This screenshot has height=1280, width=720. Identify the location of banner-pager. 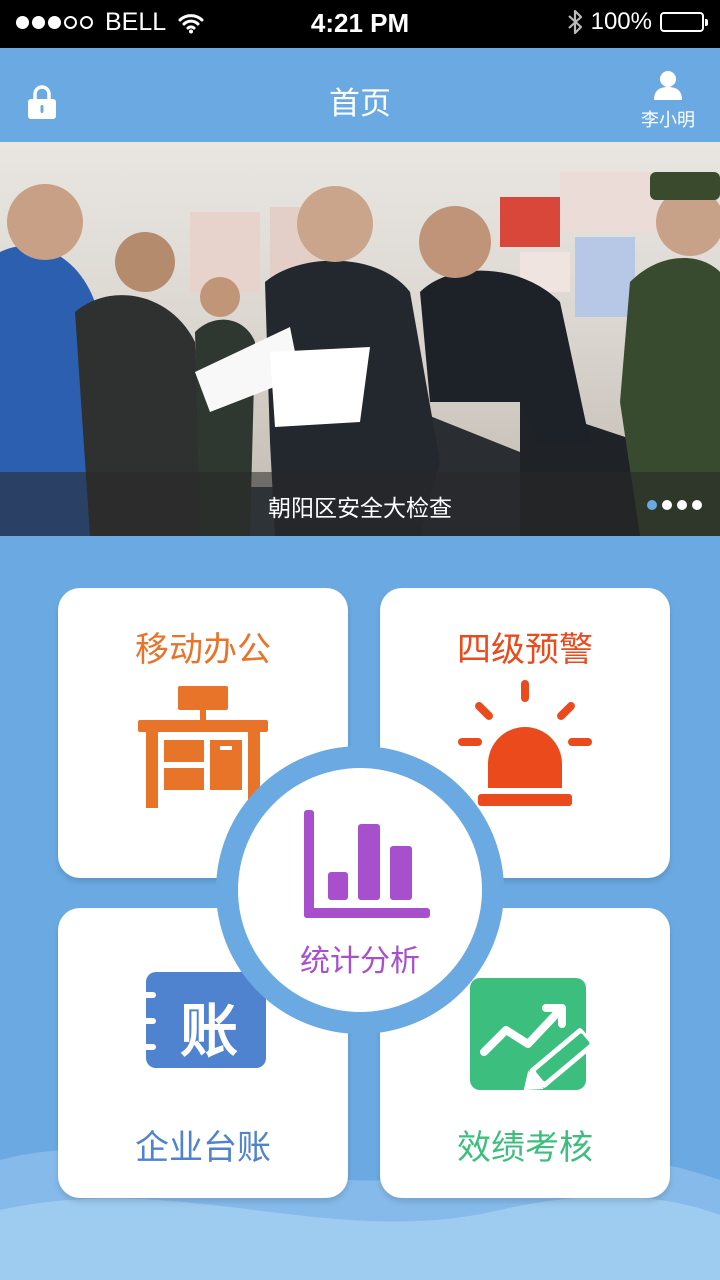
(674, 505).